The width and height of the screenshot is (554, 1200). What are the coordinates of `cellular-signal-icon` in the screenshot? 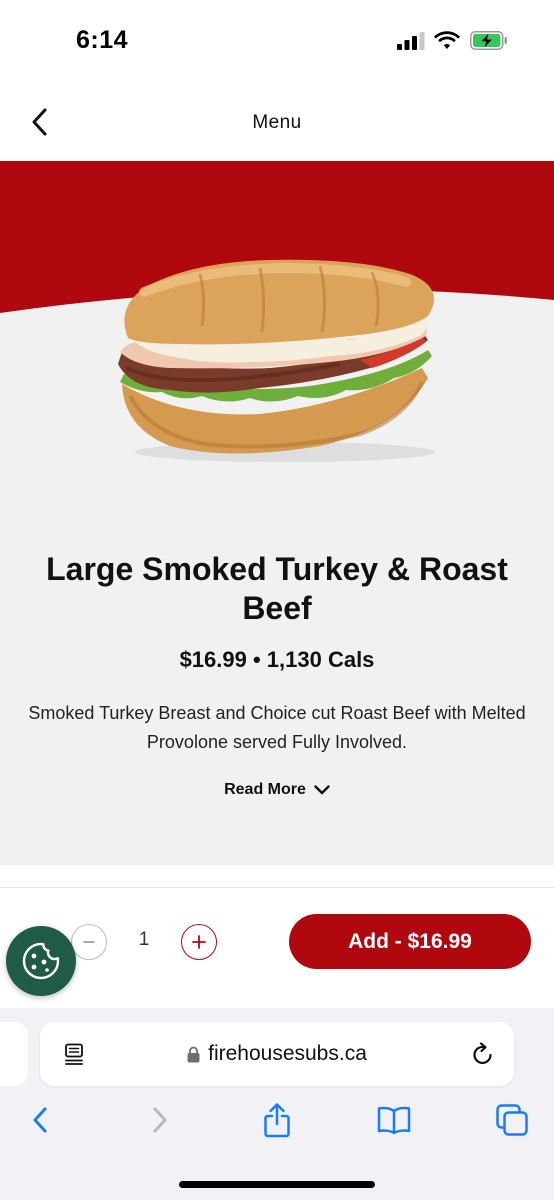 It's located at (411, 41).